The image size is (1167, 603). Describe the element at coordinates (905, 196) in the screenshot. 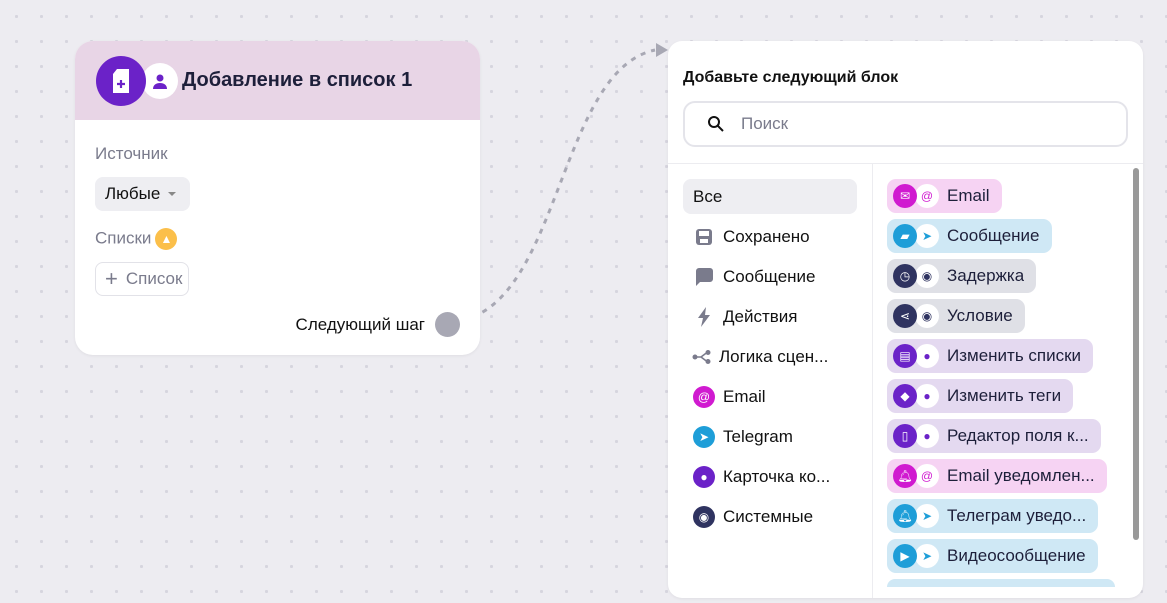

I see `envelope-icon: ✉` at that location.